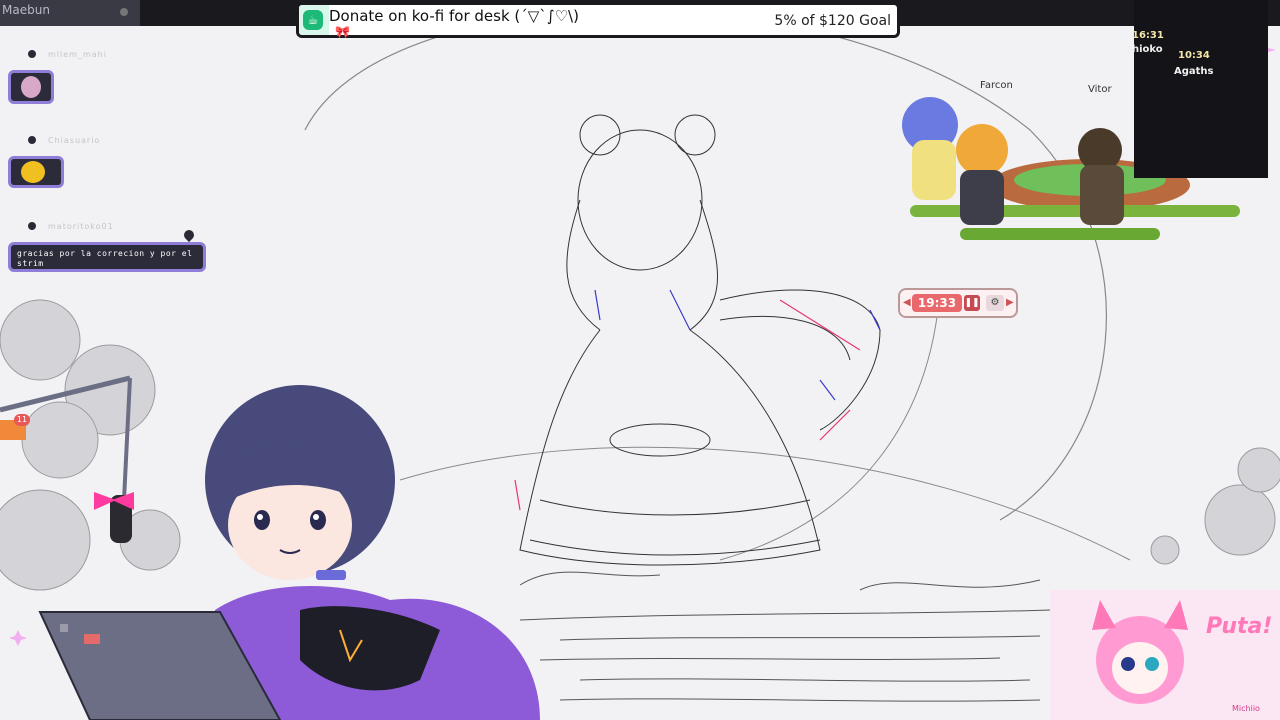  I want to click on avatar-emote-icon, so click(31, 87).